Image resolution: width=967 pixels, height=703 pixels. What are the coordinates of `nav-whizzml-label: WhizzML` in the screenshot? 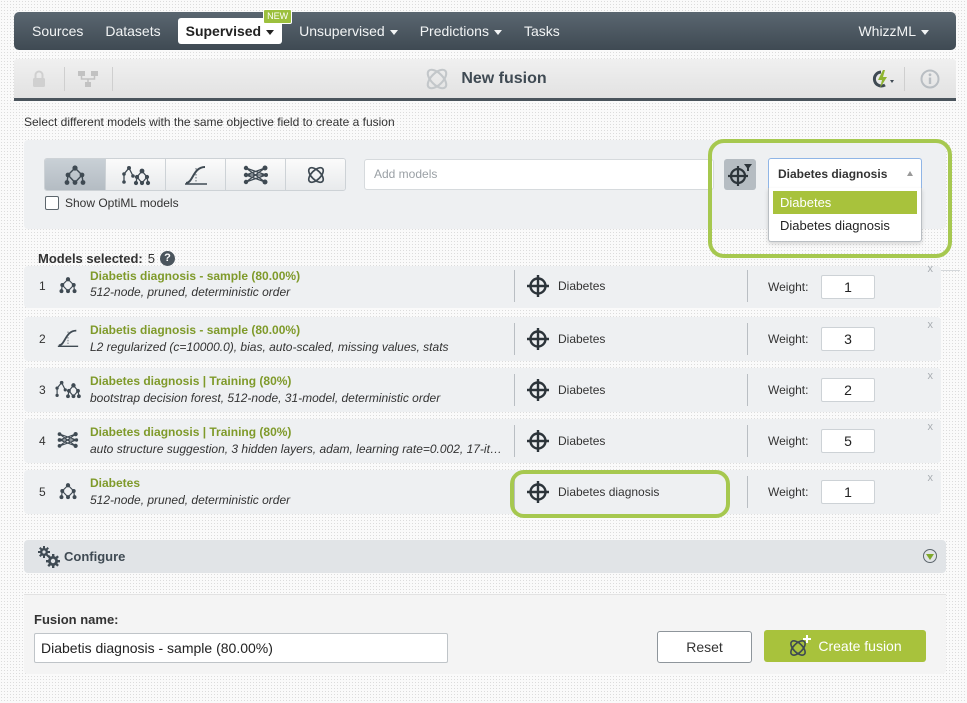 It's located at (887, 31).